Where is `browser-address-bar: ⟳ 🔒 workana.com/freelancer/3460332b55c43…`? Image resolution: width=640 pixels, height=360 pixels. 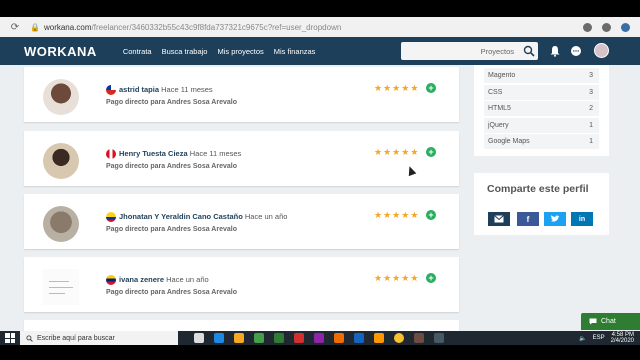
browser-address-bar: ⟳ 🔒 workana.com/freelancer/3460332b55c43… is located at coordinates (320, 27).